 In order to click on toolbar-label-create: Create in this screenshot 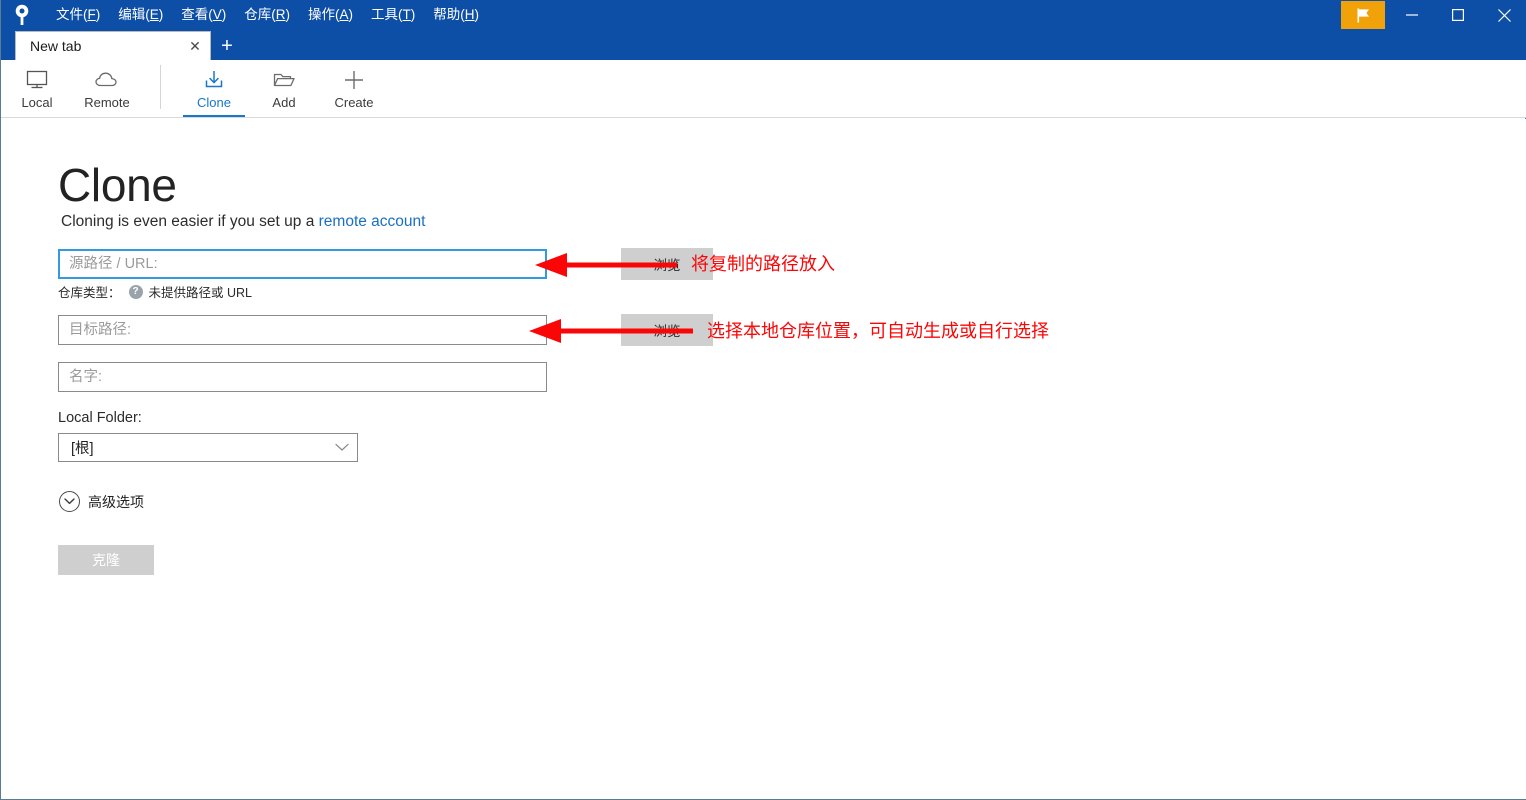, I will do `click(354, 102)`.